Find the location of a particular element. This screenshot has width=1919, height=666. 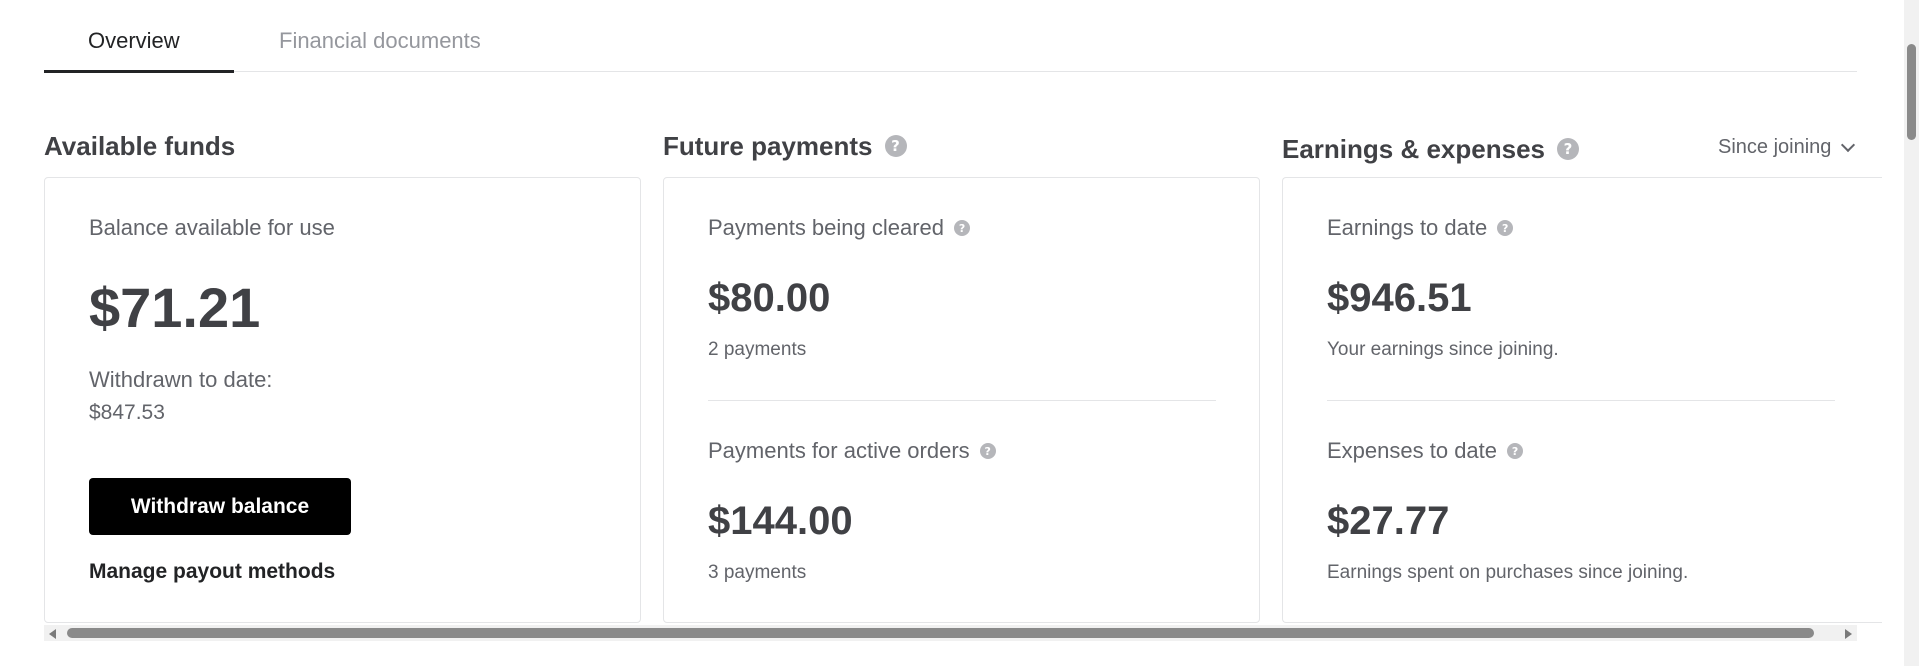

earnings-subtext: Your earnings since joining. is located at coordinates (1443, 349).